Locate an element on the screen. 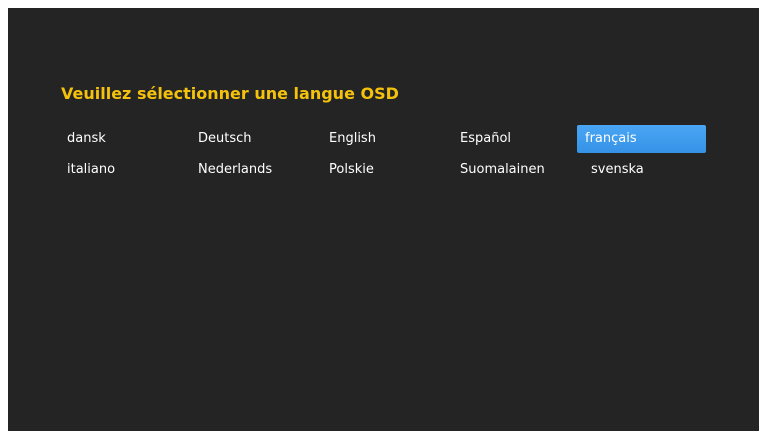 The height and width of the screenshot is (431, 759). language-option-suomalainen: Suomalainen is located at coordinates (510, 170).